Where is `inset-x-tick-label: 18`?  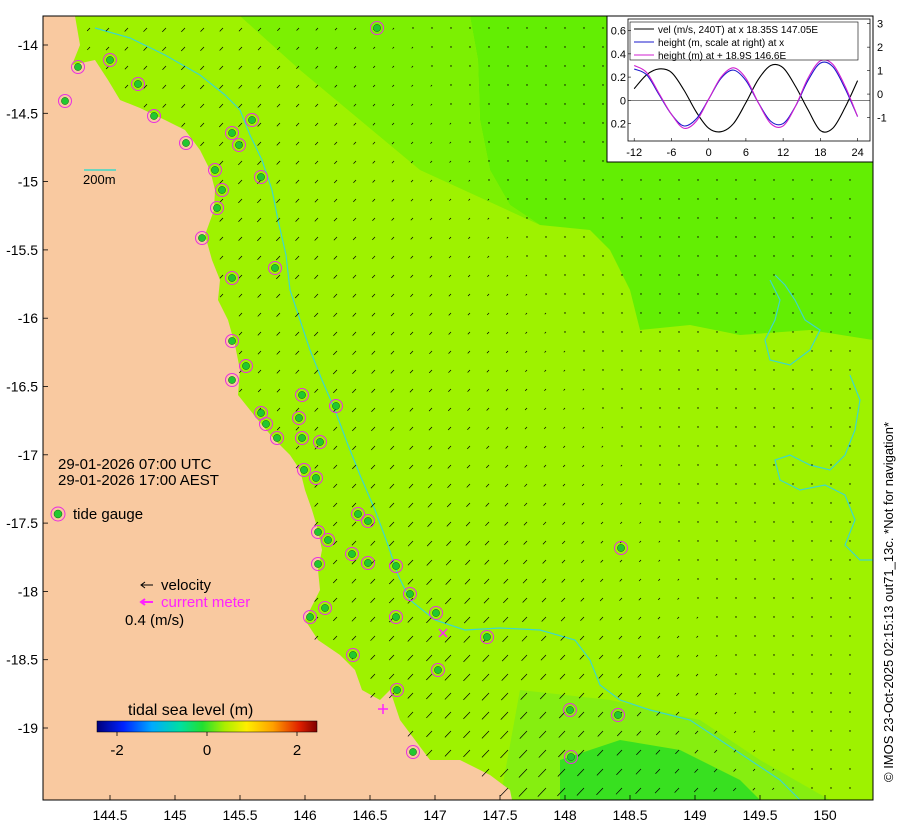 inset-x-tick-label: 18 is located at coordinates (820, 153).